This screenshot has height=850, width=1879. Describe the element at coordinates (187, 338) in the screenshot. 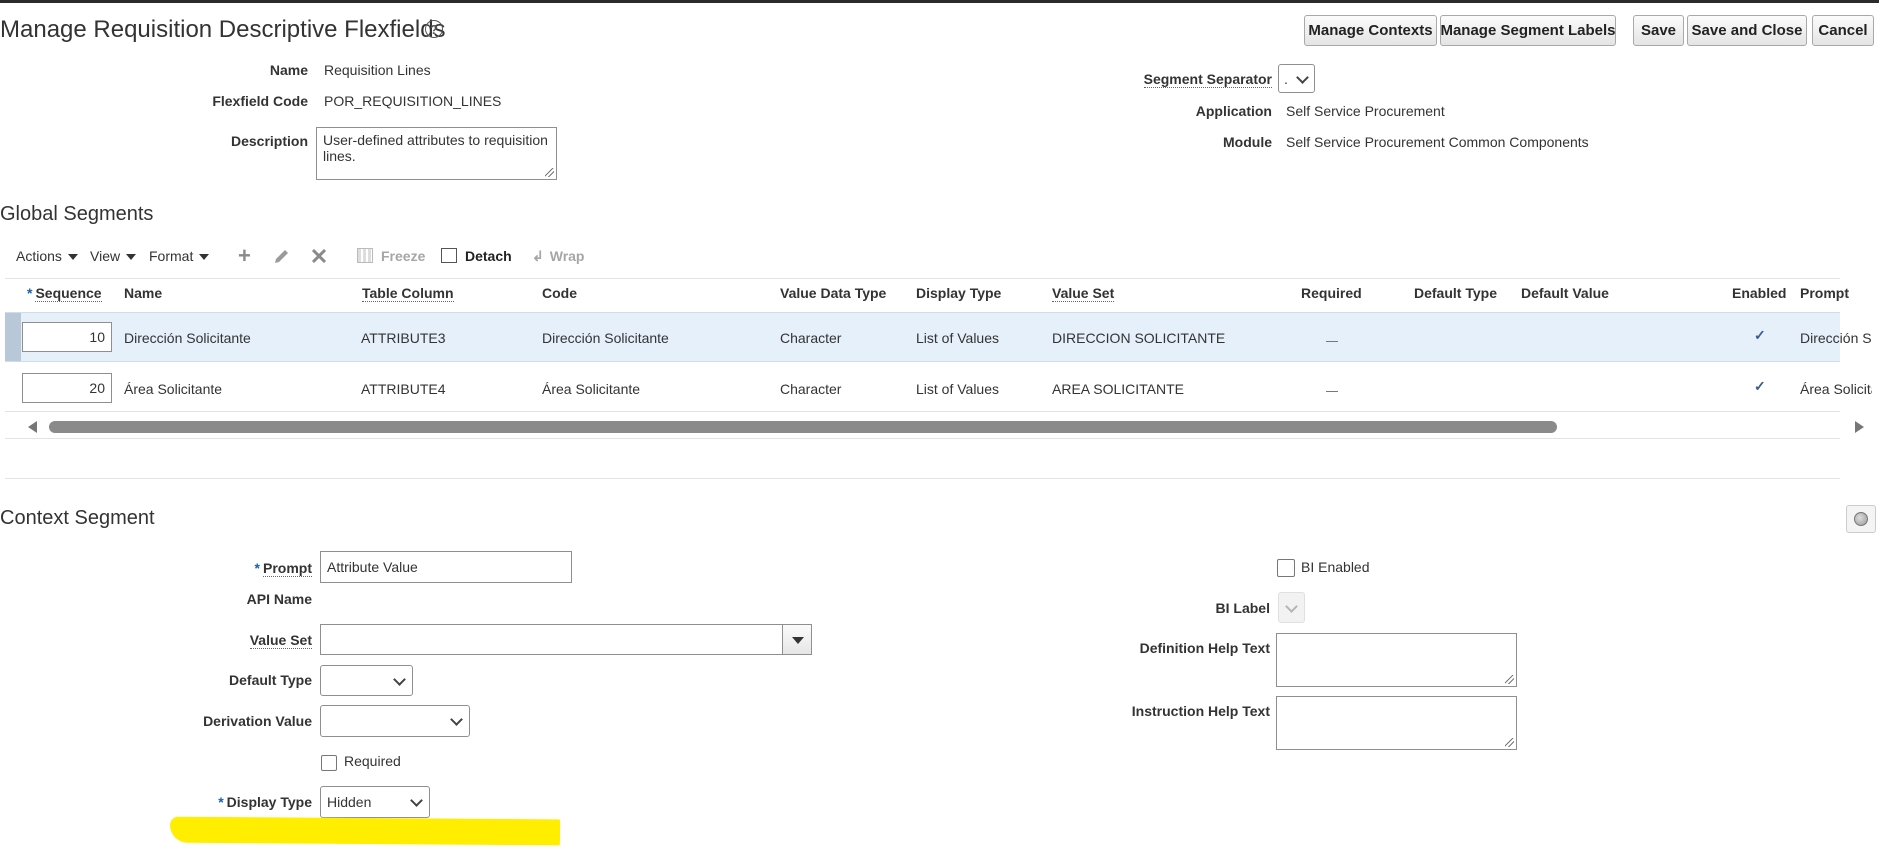

I see `row-name: Dirección Solicitante` at that location.